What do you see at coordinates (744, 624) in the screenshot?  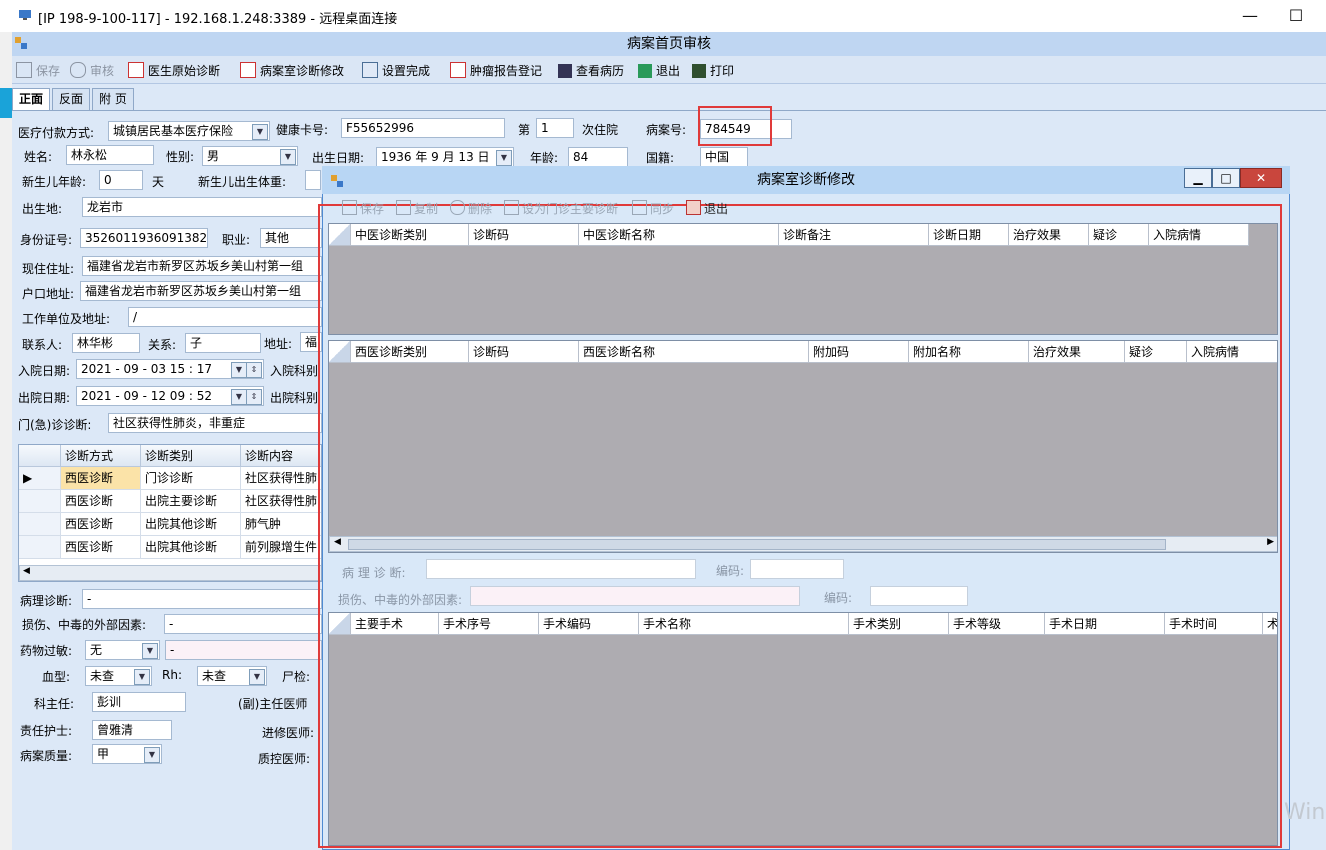 I see `grid-header: 手术名称` at bounding box center [744, 624].